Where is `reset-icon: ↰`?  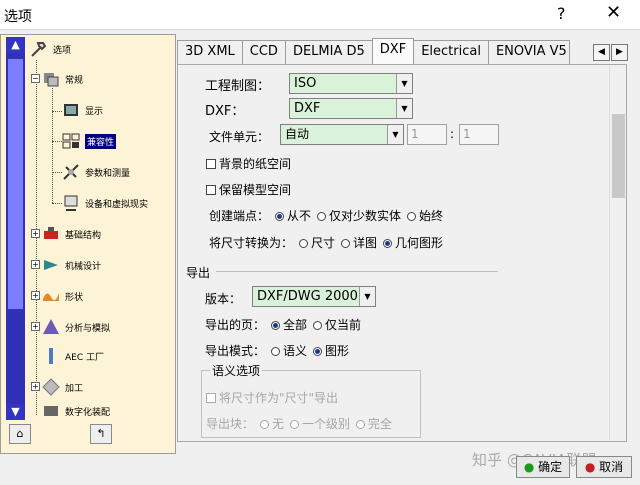
reset-icon: ↰ is located at coordinates (101, 433).